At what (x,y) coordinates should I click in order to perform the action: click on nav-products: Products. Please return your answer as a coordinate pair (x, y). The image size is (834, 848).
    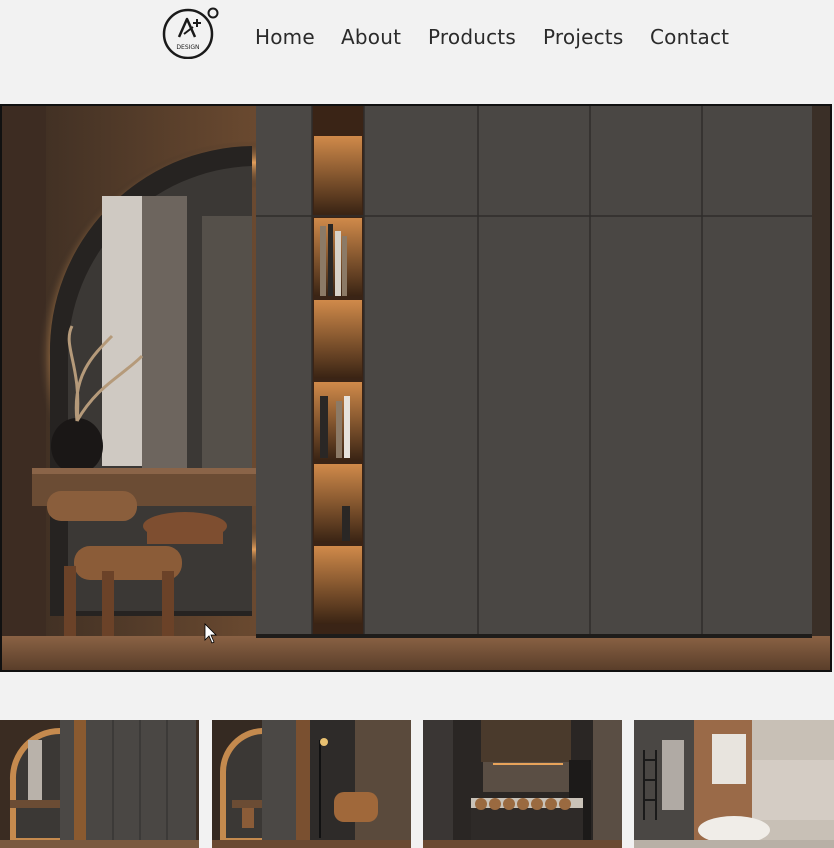
    Looking at the image, I should click on (472, 37).